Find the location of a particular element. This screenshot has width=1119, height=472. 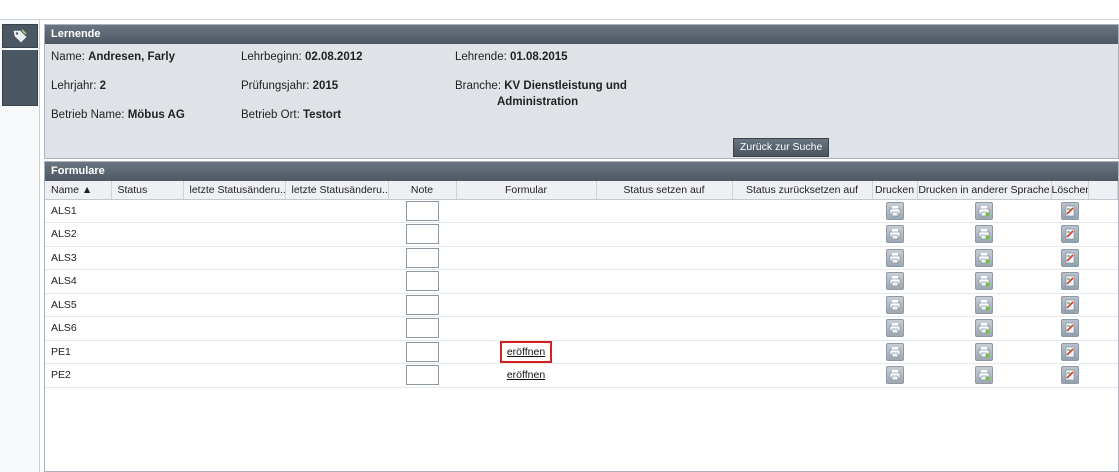

col-status-zuruecksetzen: Status zurücksetzen auf is located at coordinates (802, 190).